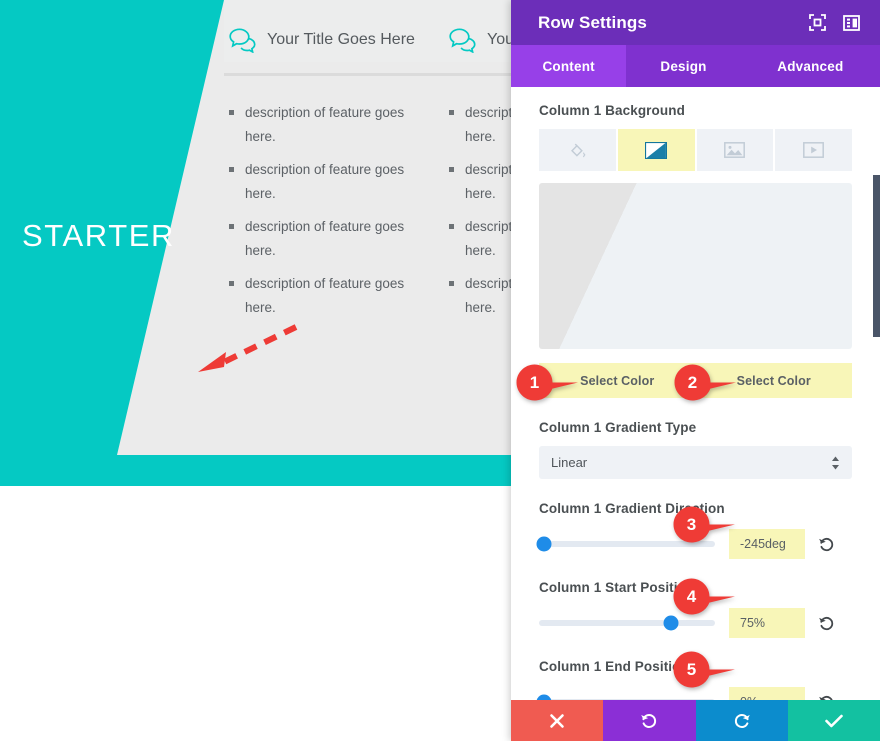 This screenshot has width=880, height=741. What do you see at coordinates (569, 462) in the screenshot?
I see `gradient-type-value: Linear` at bounding box center [569, 462].